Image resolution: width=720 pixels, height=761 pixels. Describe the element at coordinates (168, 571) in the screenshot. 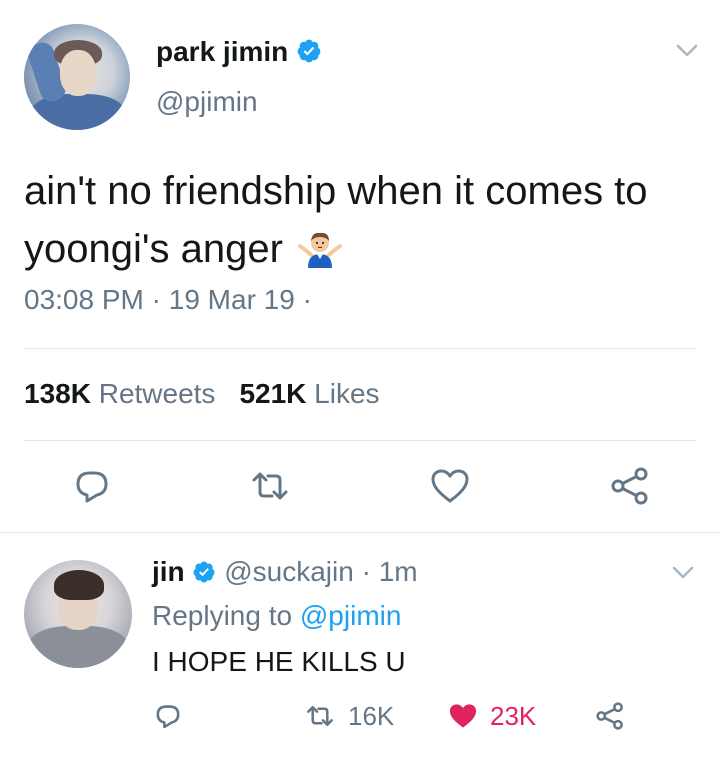

I see `reply-author-name: jin` at that location.